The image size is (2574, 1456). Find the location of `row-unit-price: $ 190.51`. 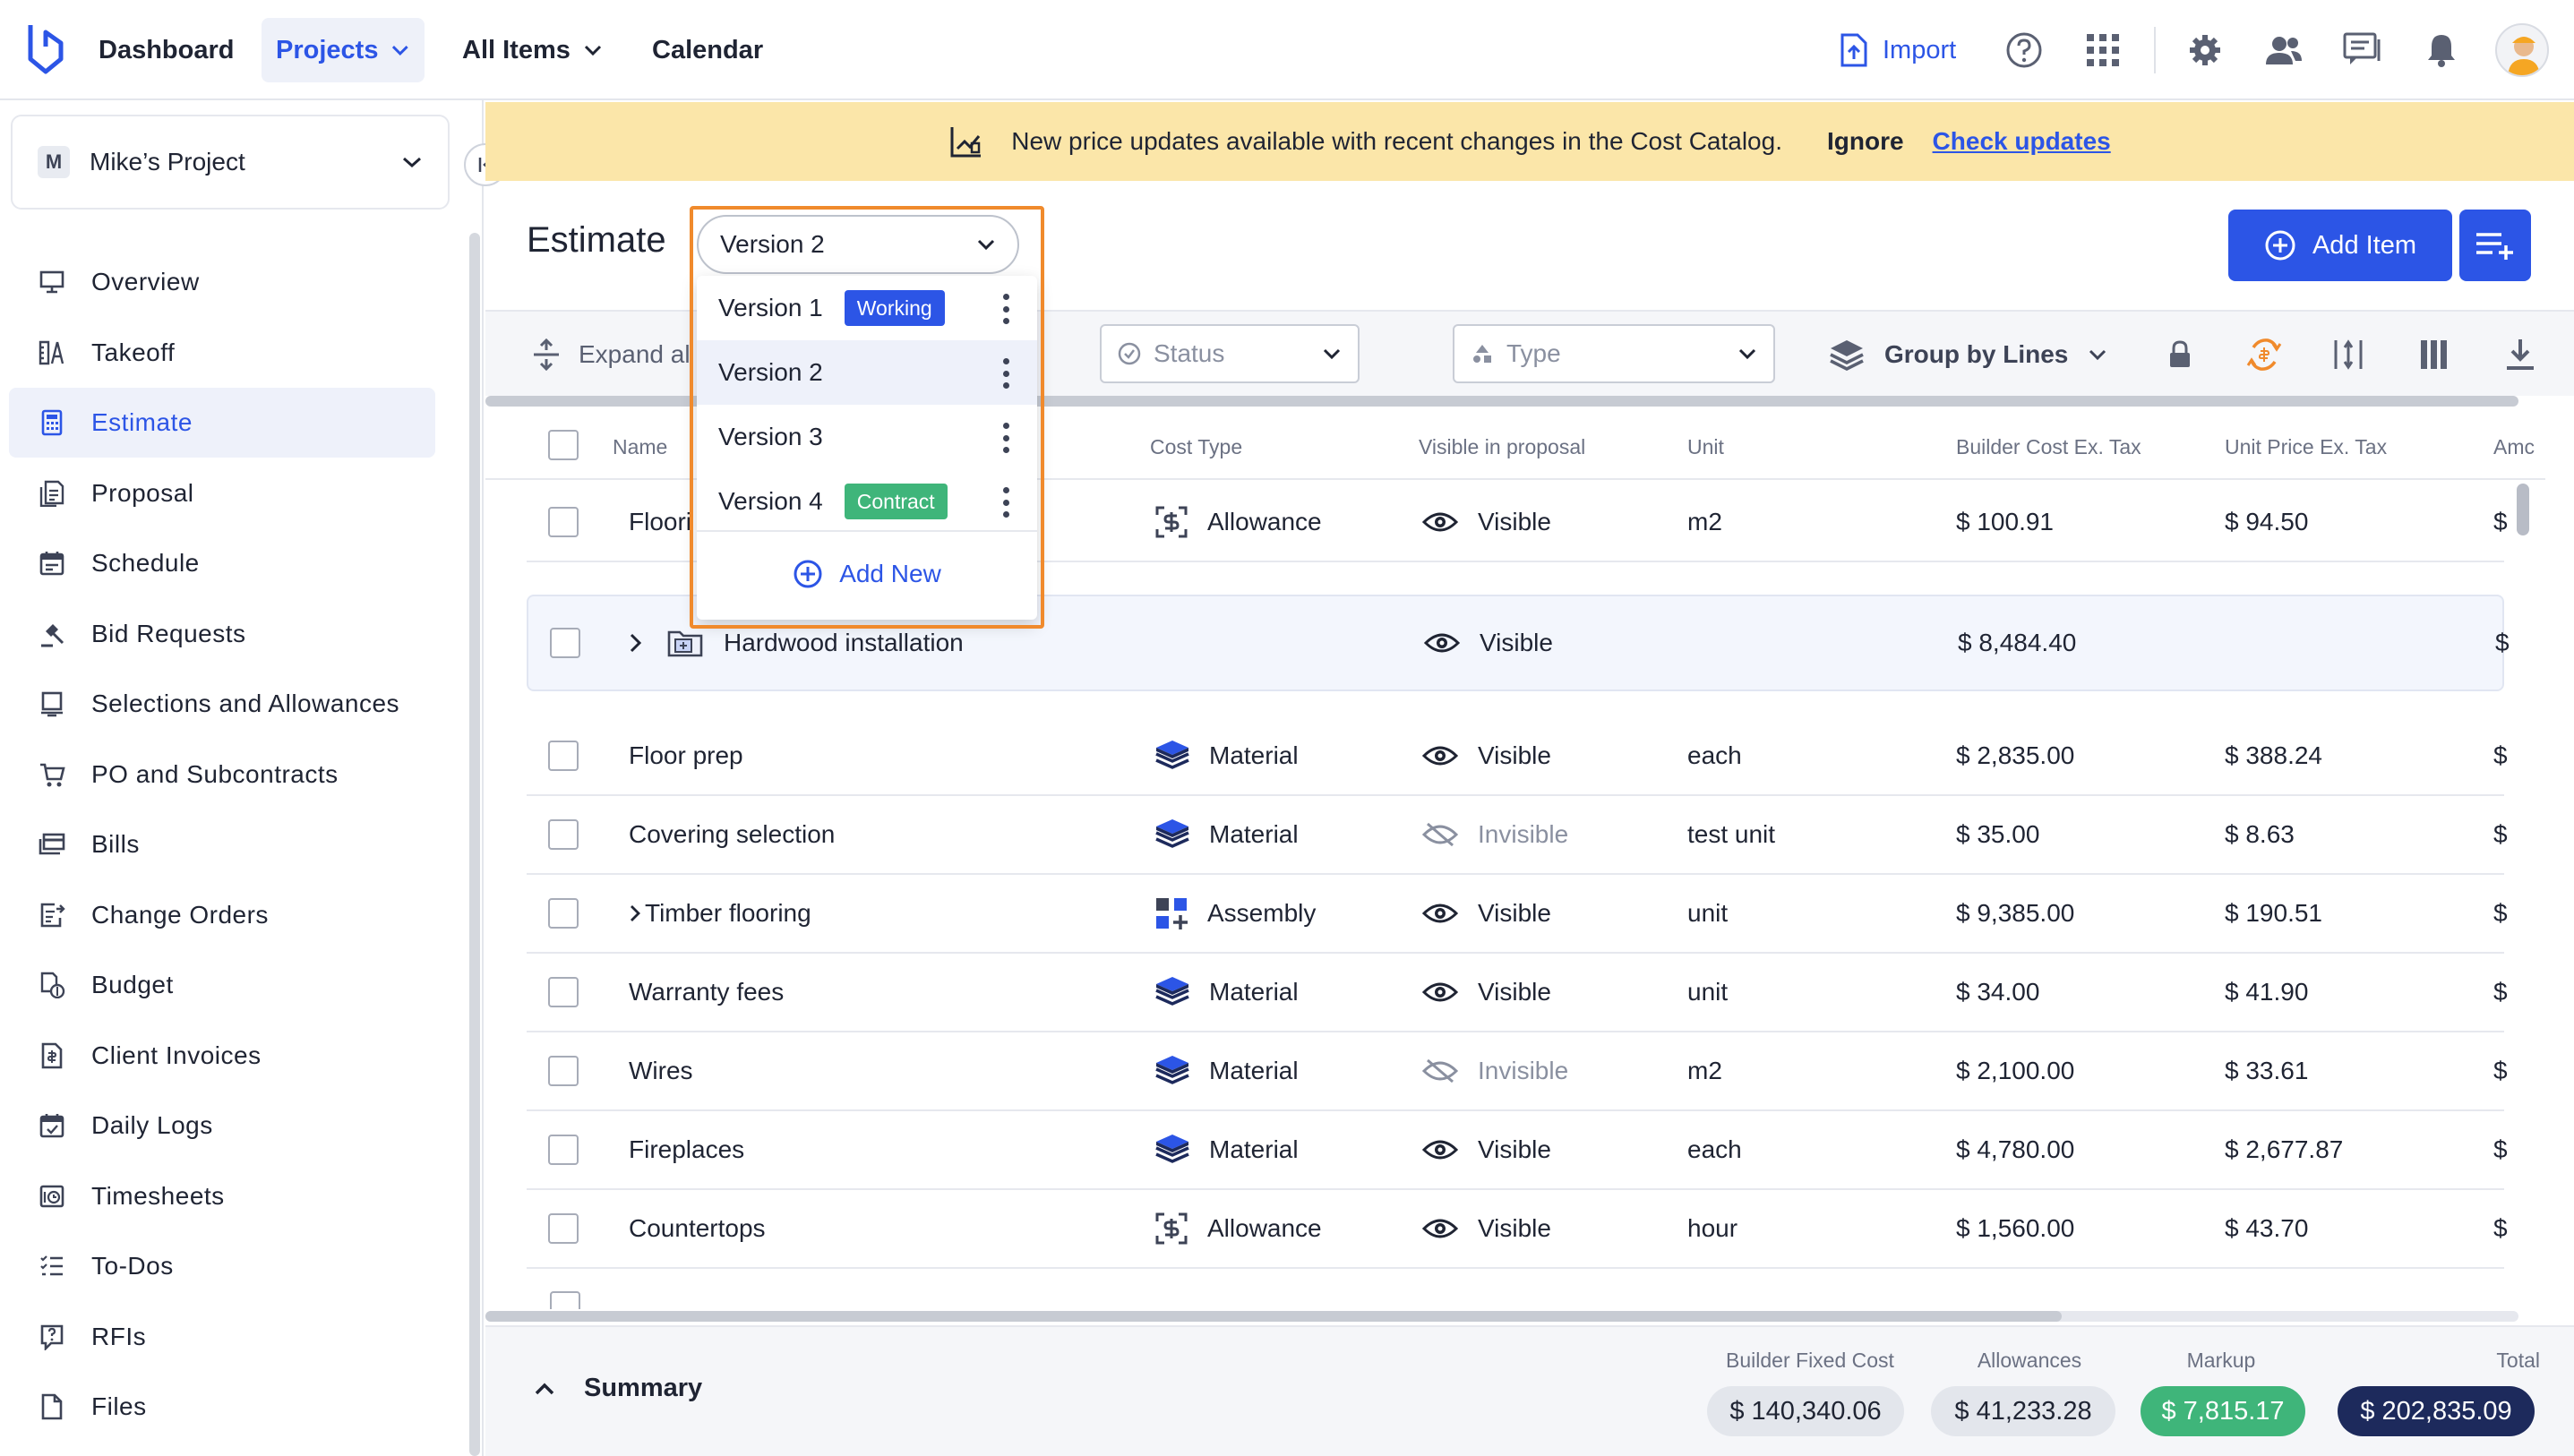

row-unit-price: $ 190.51 is located at coordinates (2273, 913).